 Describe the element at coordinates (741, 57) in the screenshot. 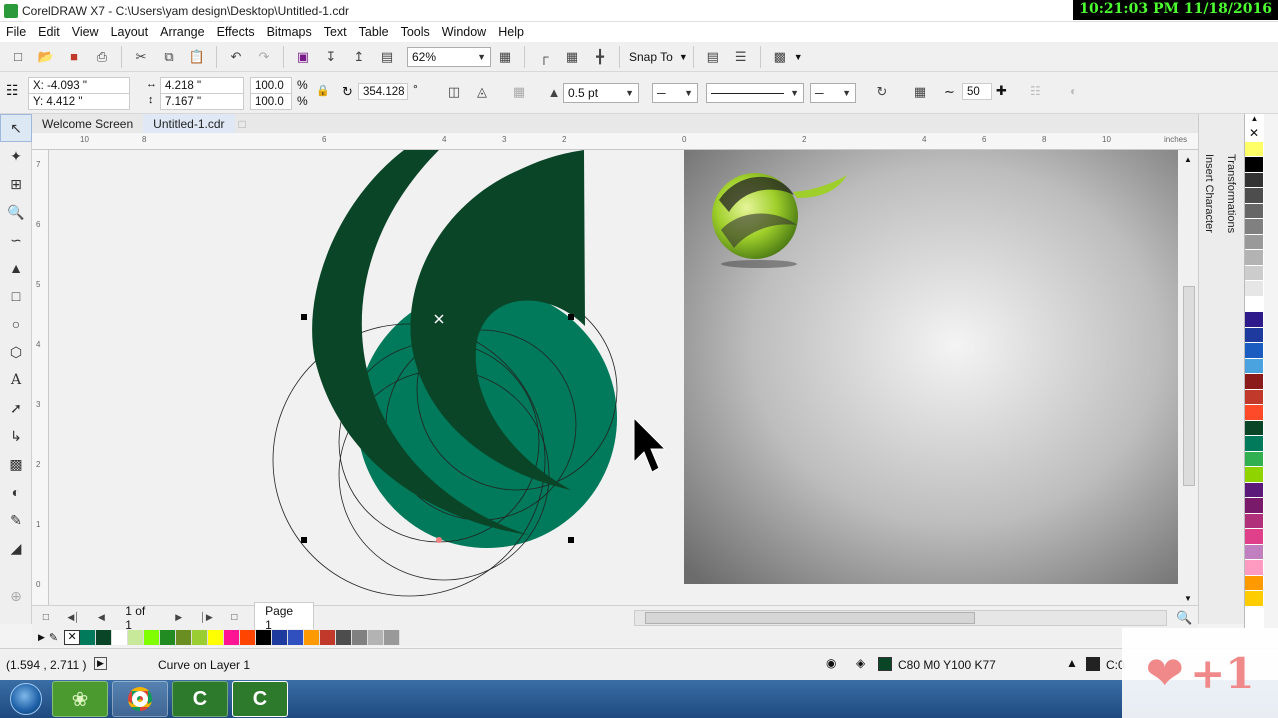

I see `application-launcher-icon: ☰` at that location.